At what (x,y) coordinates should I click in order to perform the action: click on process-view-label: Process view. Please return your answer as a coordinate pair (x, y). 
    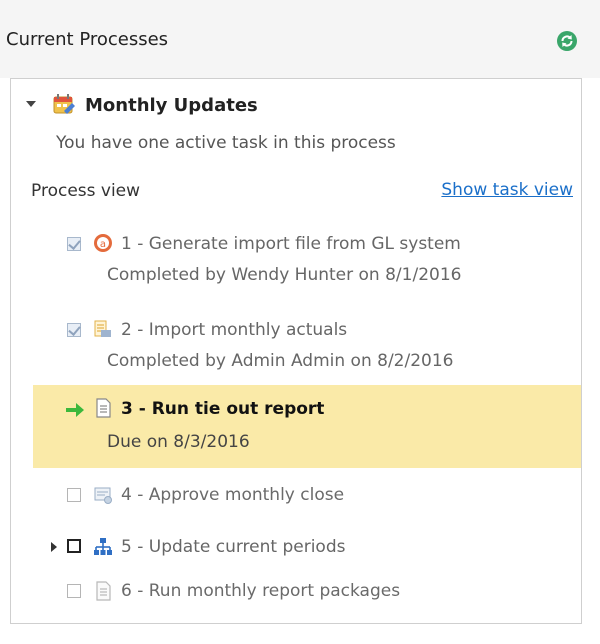
    Looking at the image, I should click on (86, 191).